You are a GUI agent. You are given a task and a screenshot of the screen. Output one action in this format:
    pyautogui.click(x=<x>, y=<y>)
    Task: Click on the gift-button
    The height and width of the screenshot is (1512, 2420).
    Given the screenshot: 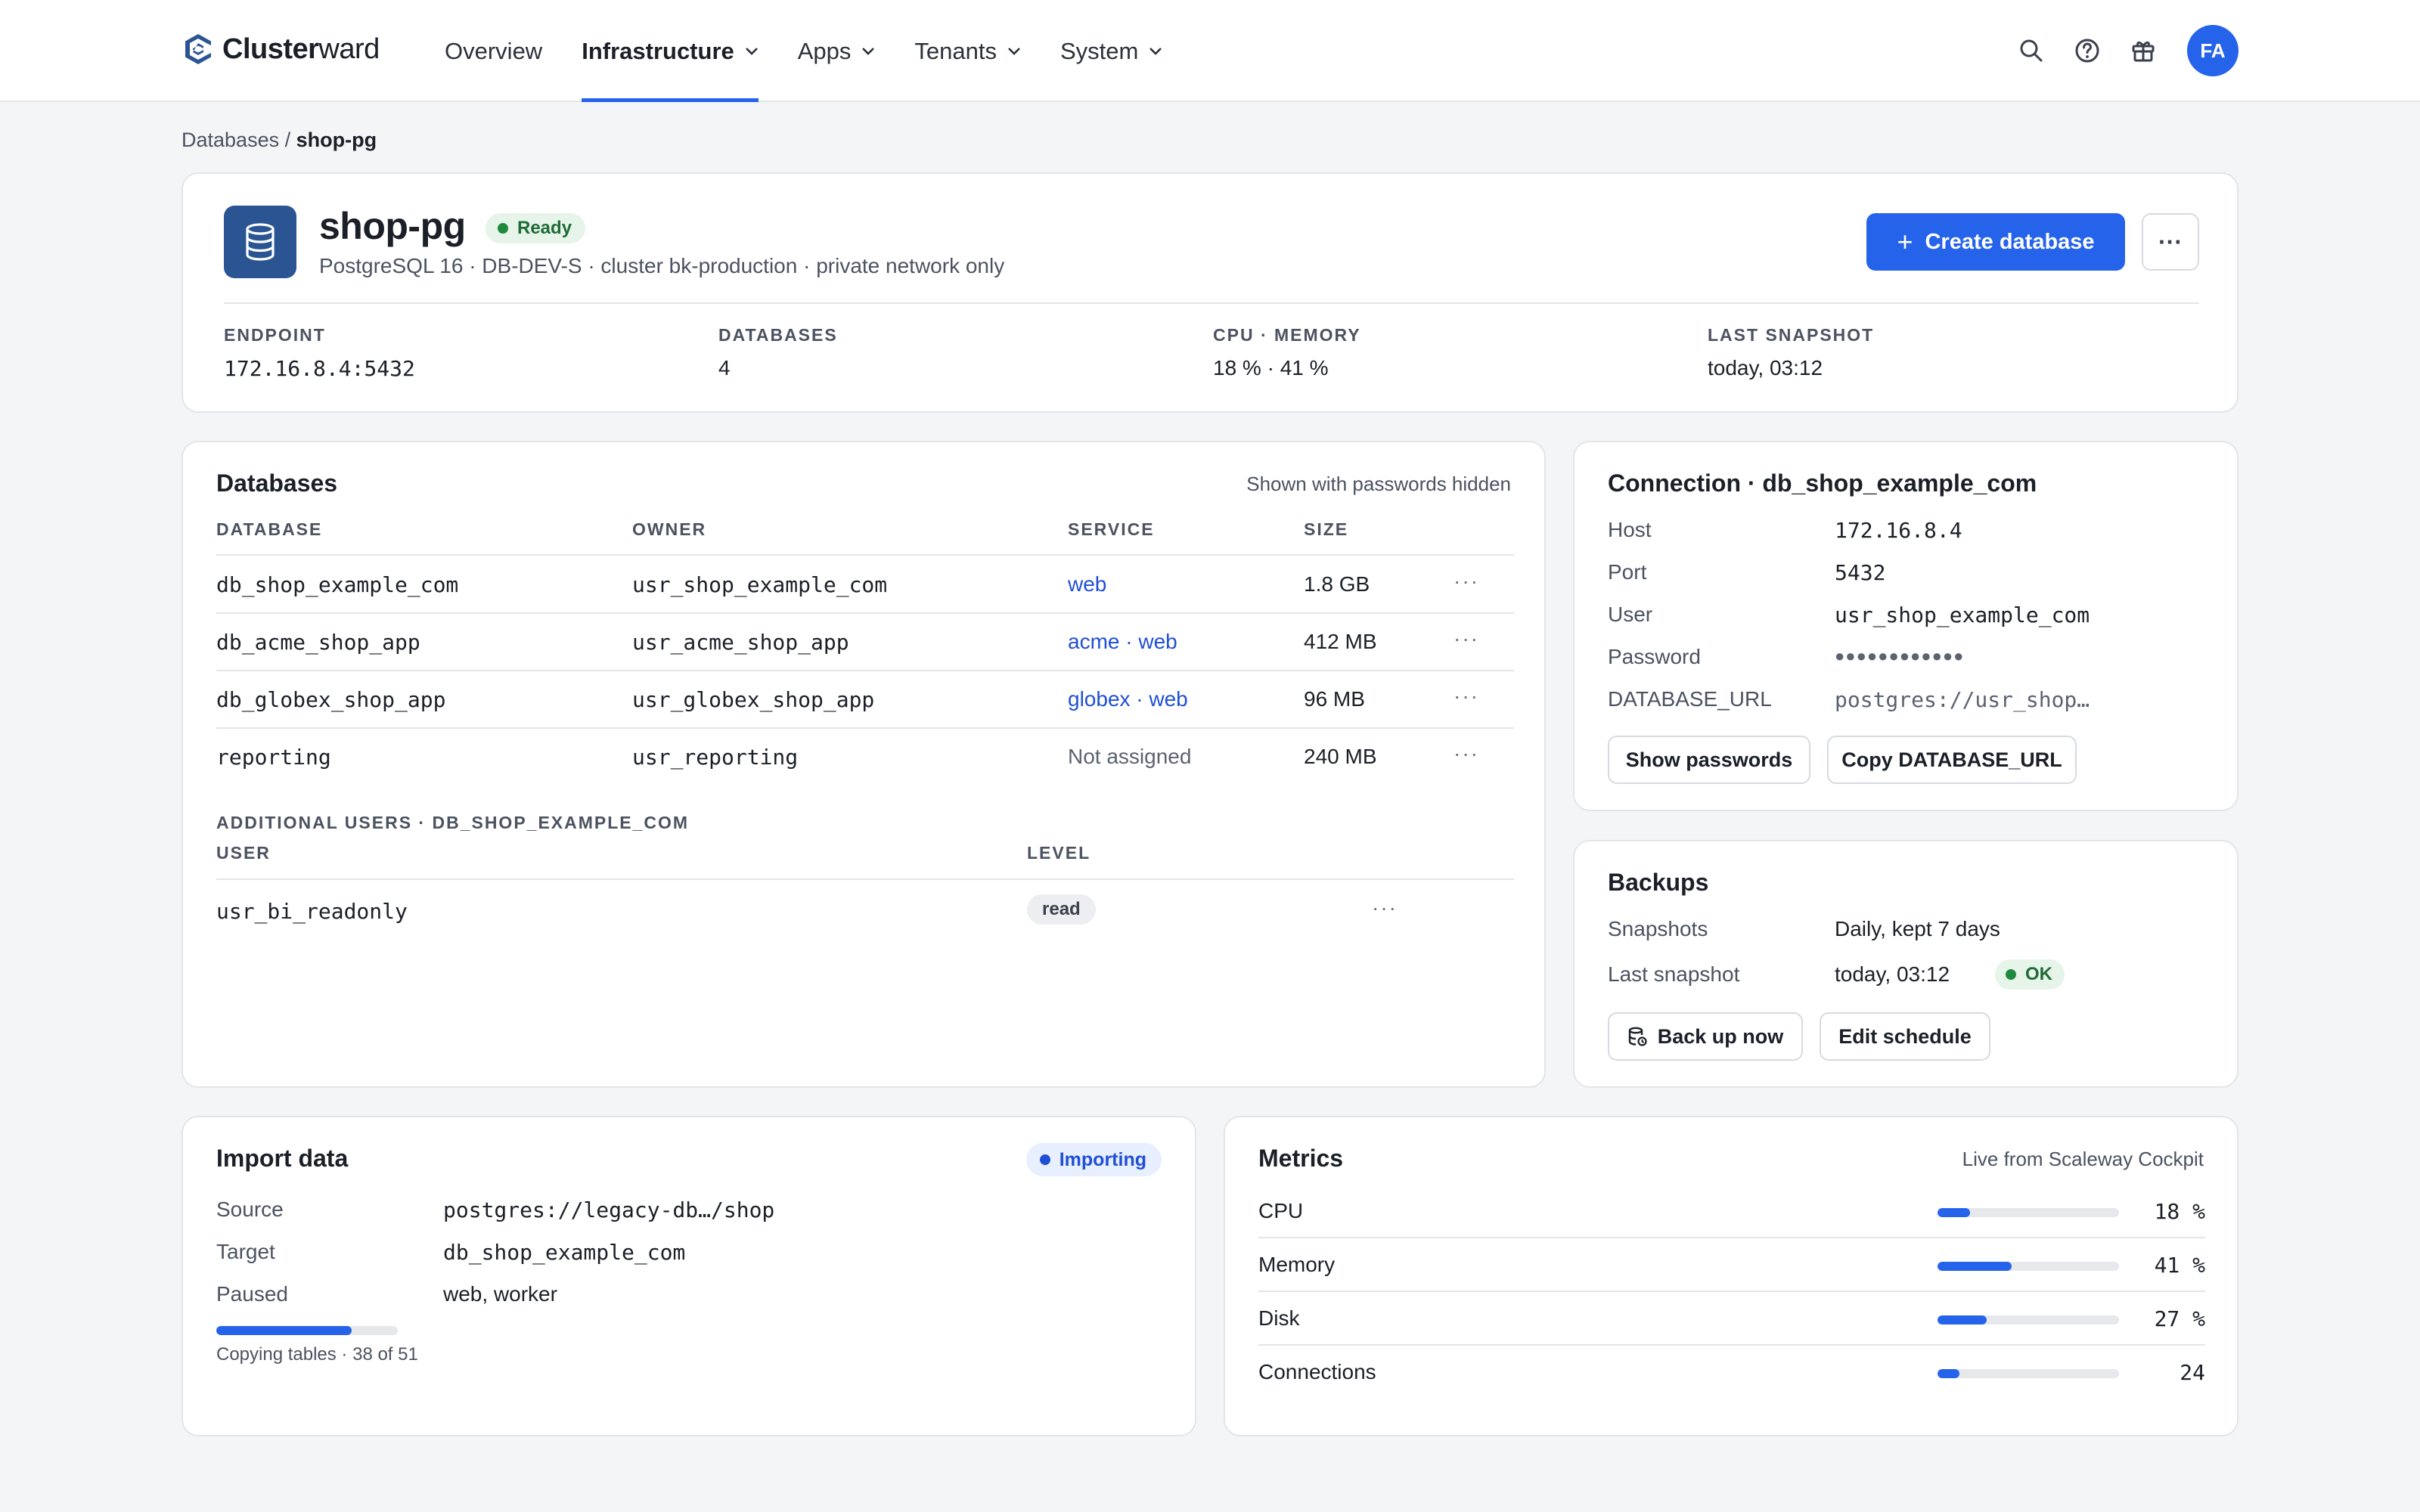 What is the action you would take?
    pyautogui.click(x=2143, y=51)
    